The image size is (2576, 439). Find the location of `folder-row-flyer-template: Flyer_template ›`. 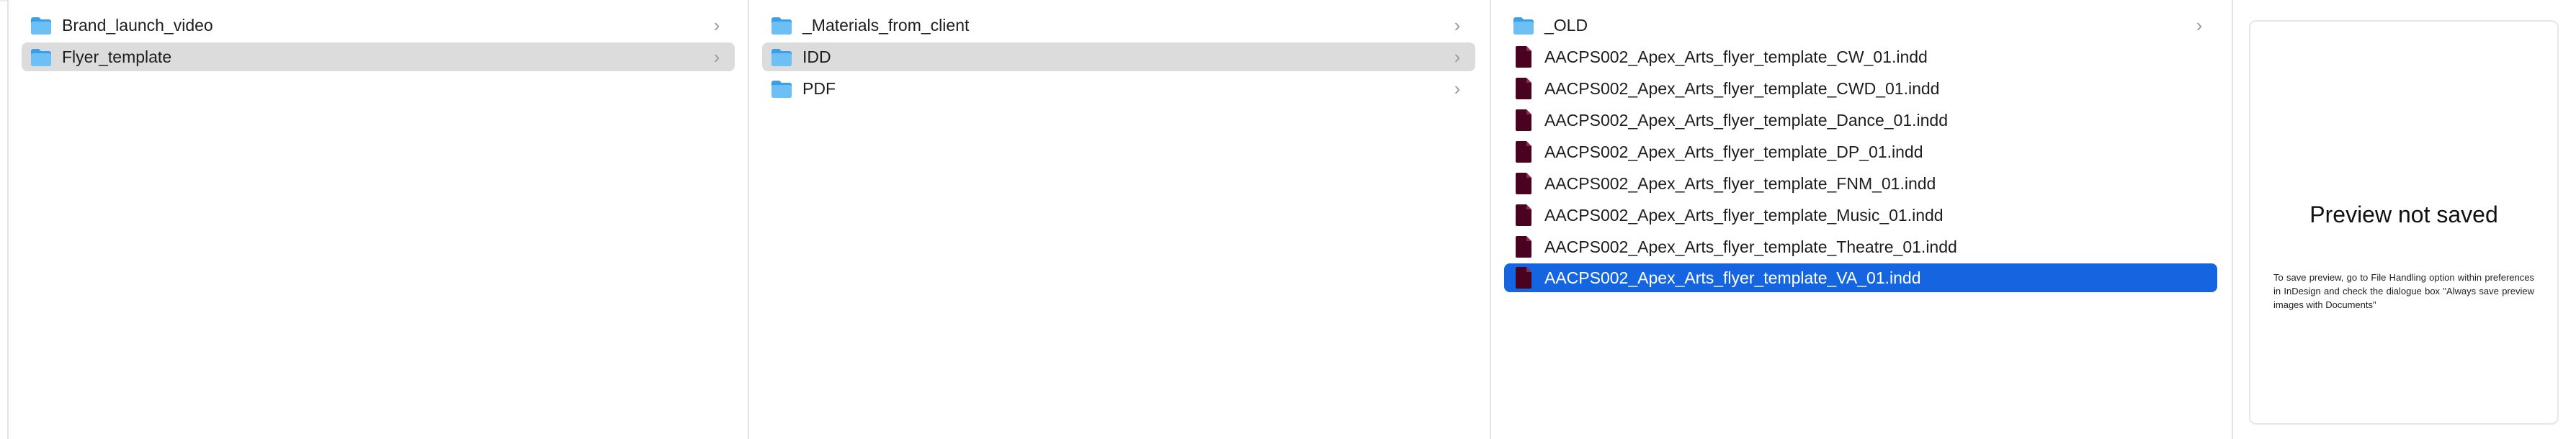

folder-row-flyer-template: Flyer_template › is located at coordinates (379, 56).